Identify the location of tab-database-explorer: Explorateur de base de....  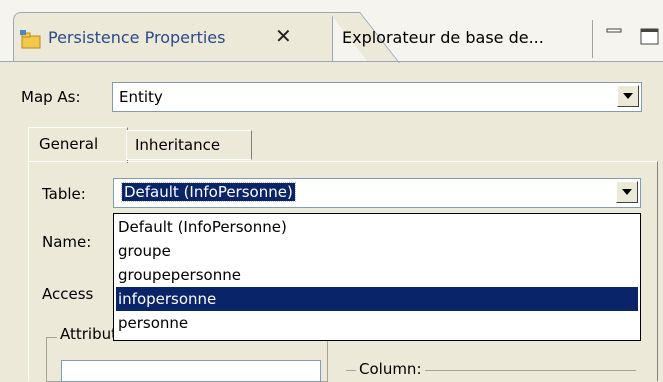
(443, 37).